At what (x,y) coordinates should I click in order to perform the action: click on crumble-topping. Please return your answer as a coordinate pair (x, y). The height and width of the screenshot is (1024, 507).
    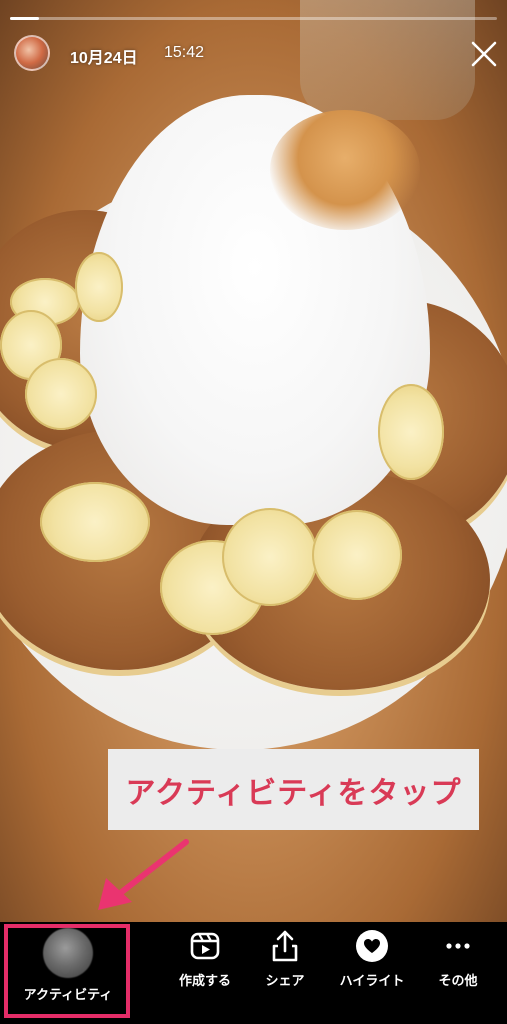
    Looking at the image, I should click on (345, 170).